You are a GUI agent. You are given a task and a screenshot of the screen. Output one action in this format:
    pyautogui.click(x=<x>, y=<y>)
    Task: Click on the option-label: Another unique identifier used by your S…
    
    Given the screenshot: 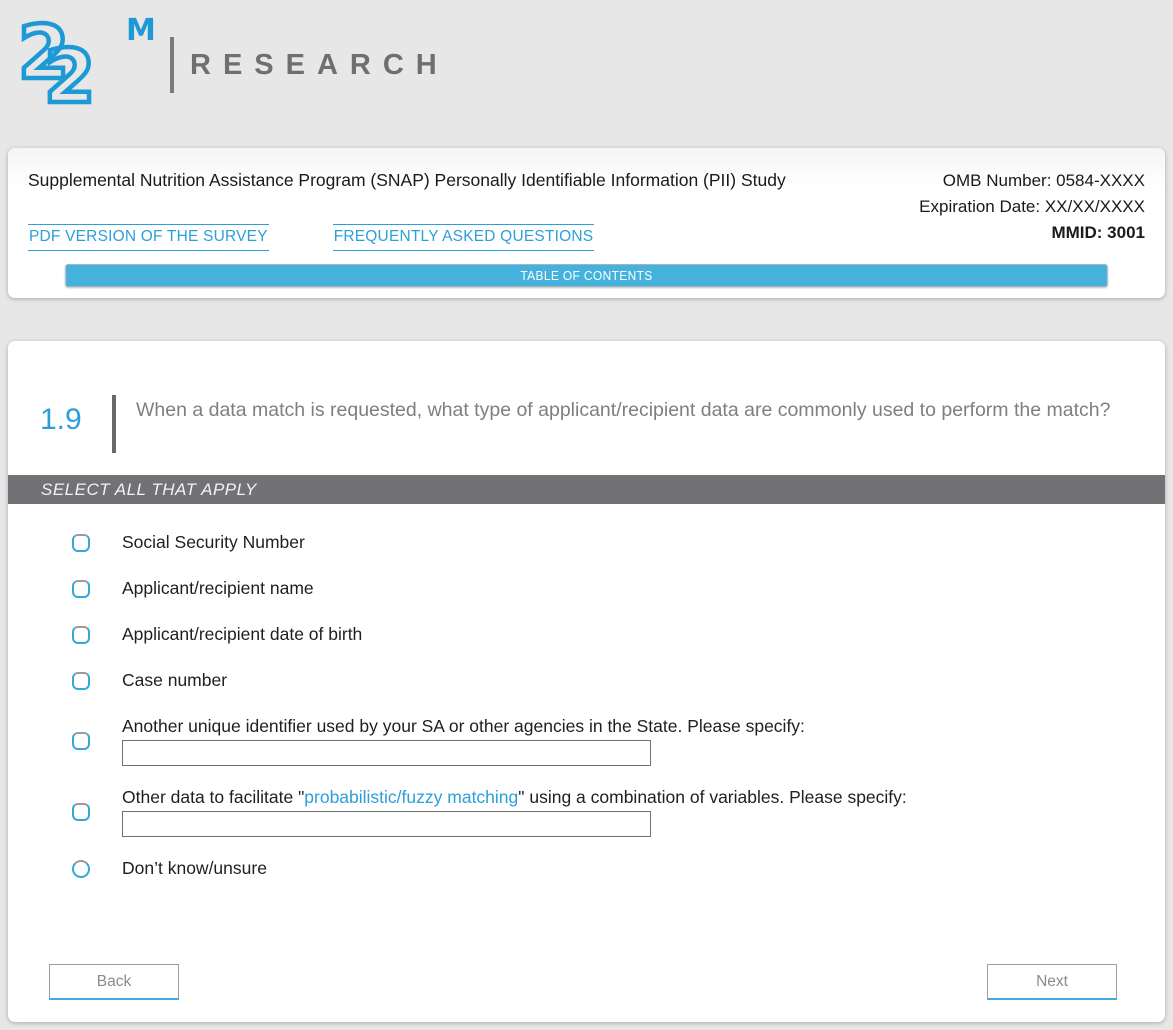 What is the action you would take?
    pyautogui.click(x=463, y=726)
    